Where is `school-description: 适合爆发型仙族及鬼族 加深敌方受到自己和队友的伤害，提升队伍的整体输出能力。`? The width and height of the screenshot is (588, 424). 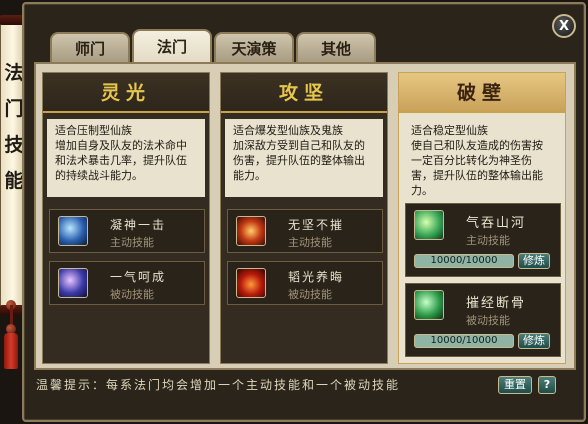
school-description: 适合爆发型仙族及鬼族 加深敌方受到自己和队友的伤害，提升队伍的整体输出能力。 is located at coordinates (304, 158).